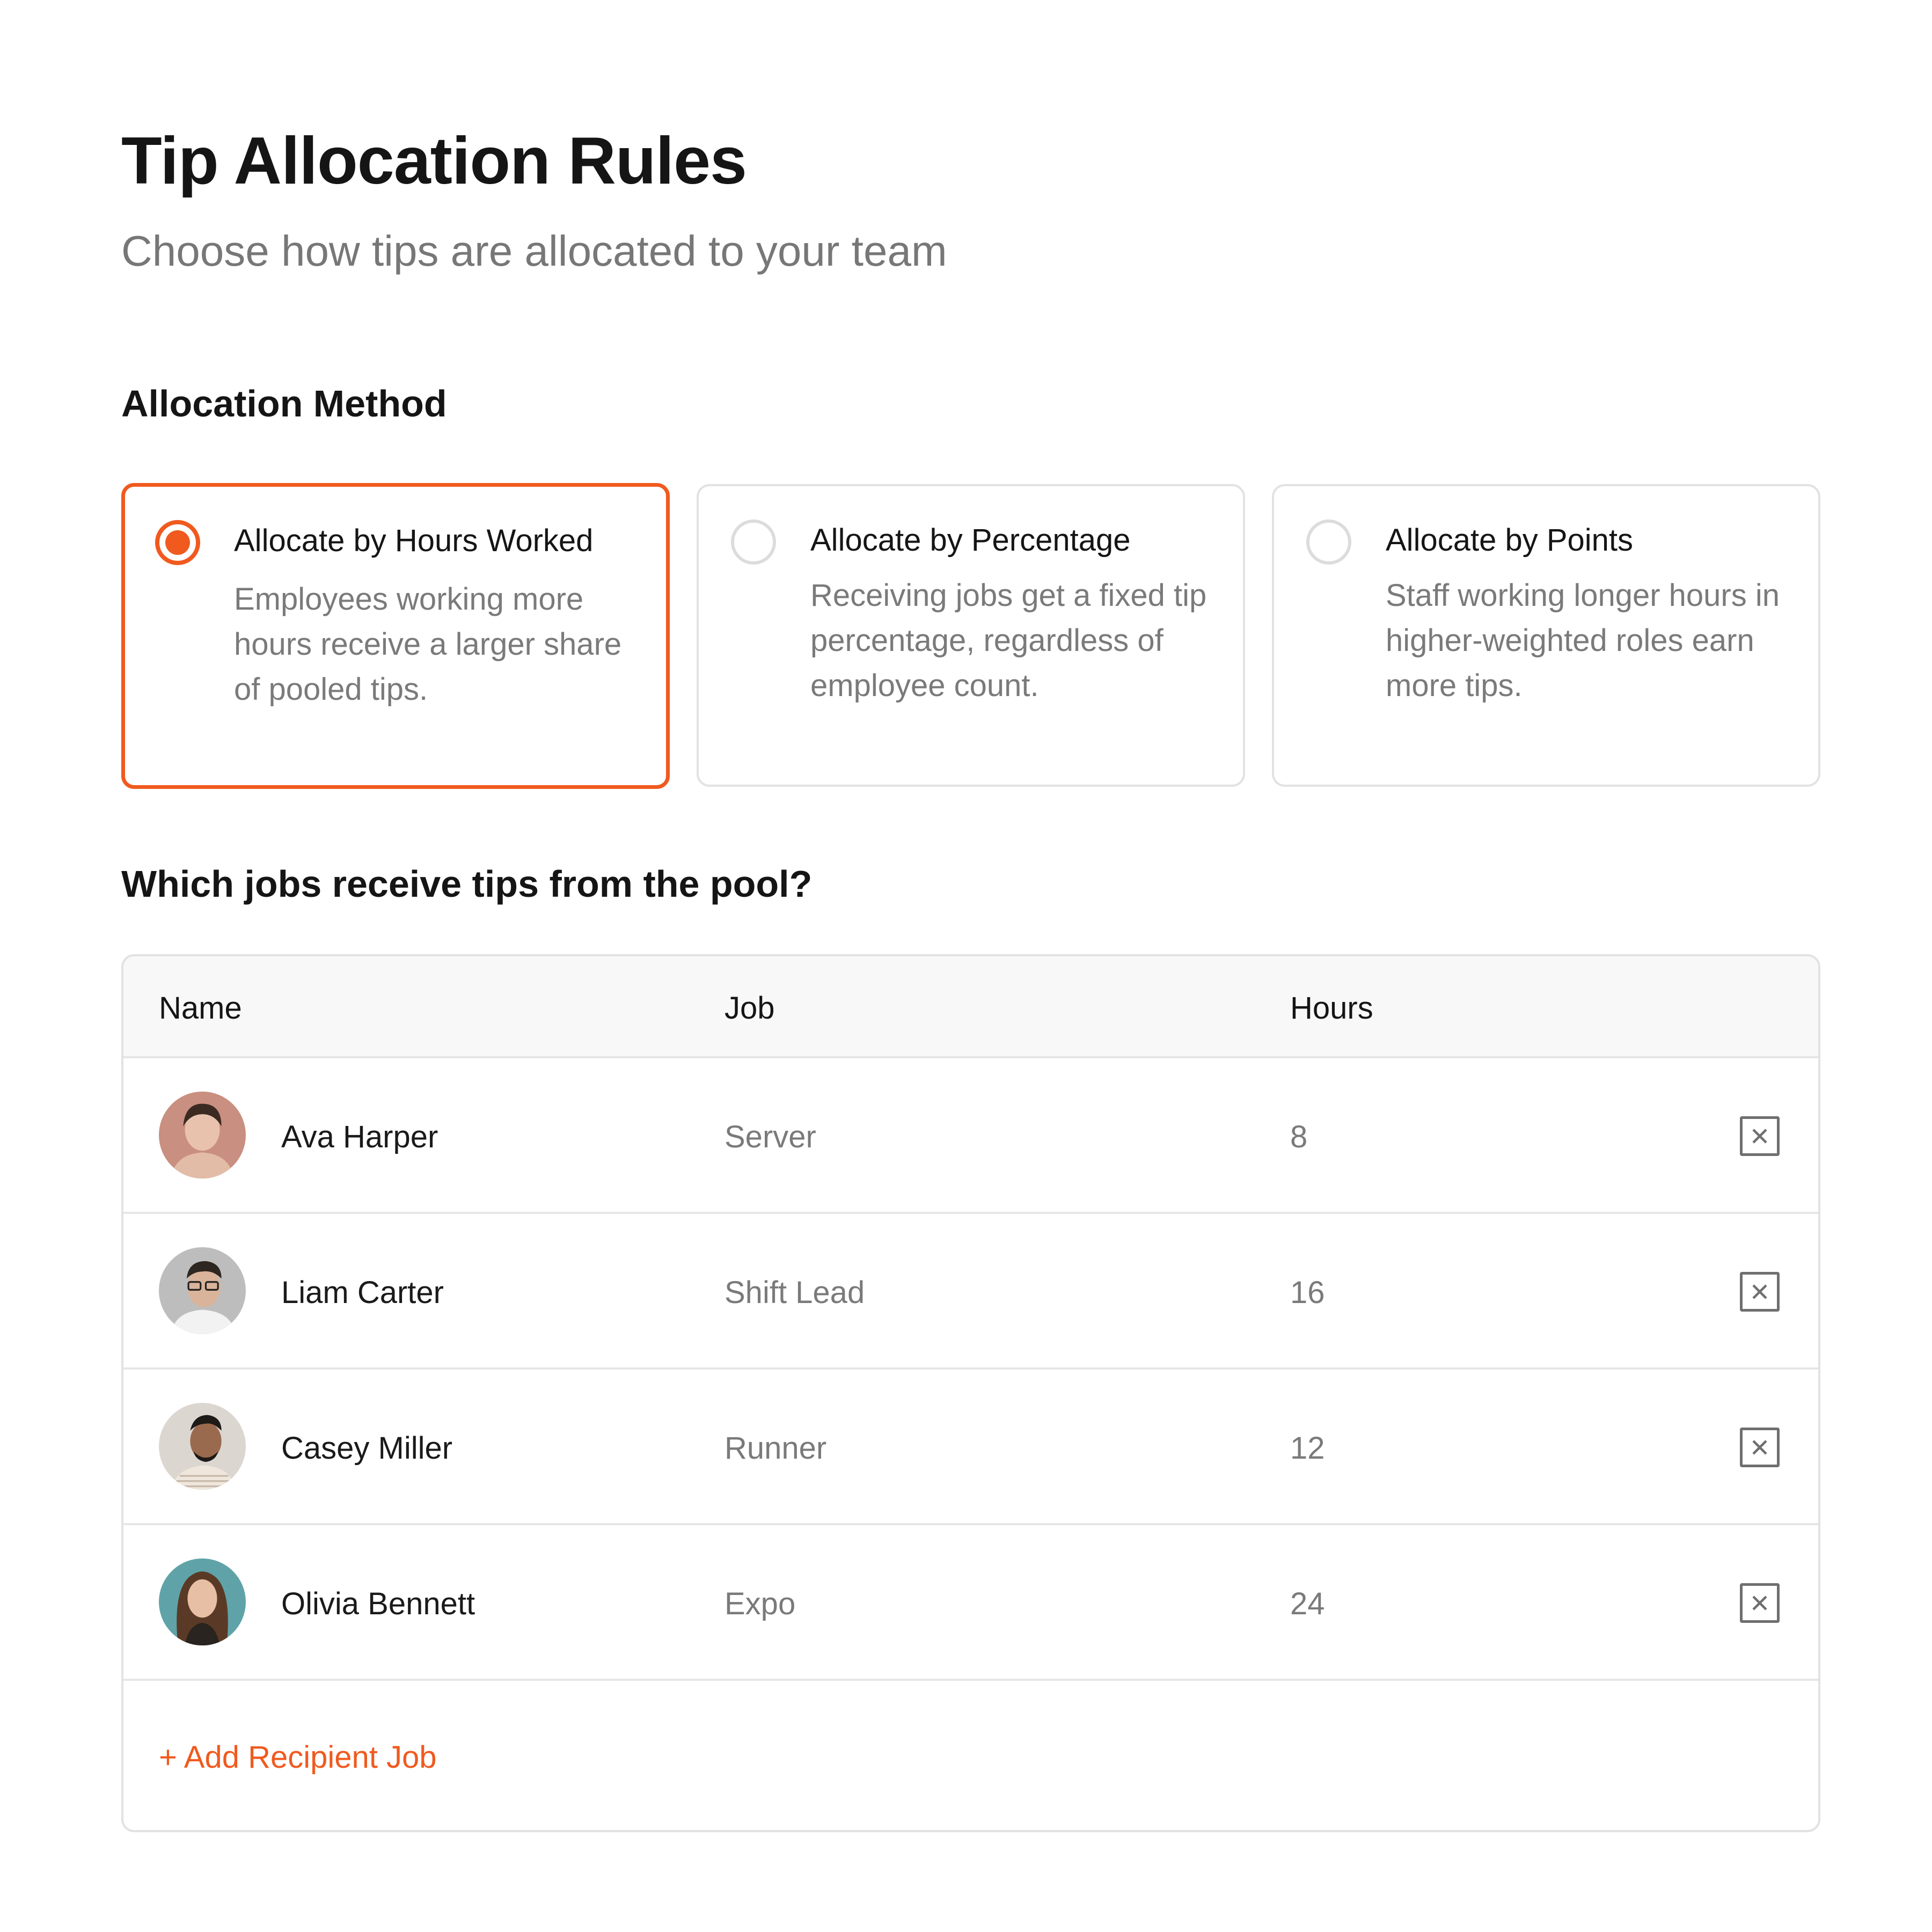 This screenshot has height=1932, width=1932. I want to click on option-title: Allocate by Hours Worked, so click(414, 540).